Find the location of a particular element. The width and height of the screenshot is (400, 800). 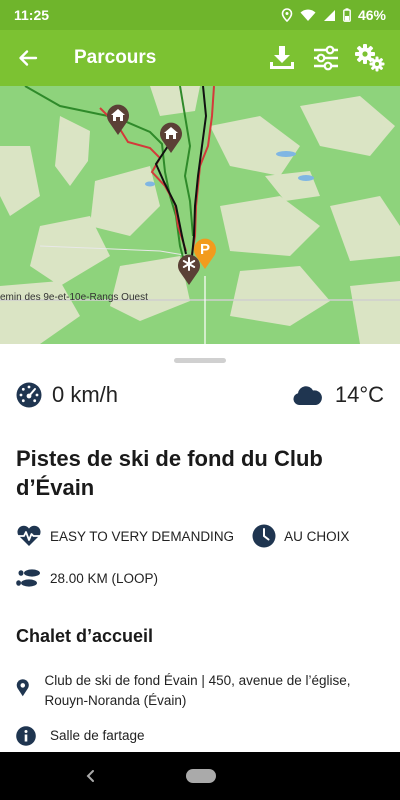

app-actions is located at coordinates (330, 58).